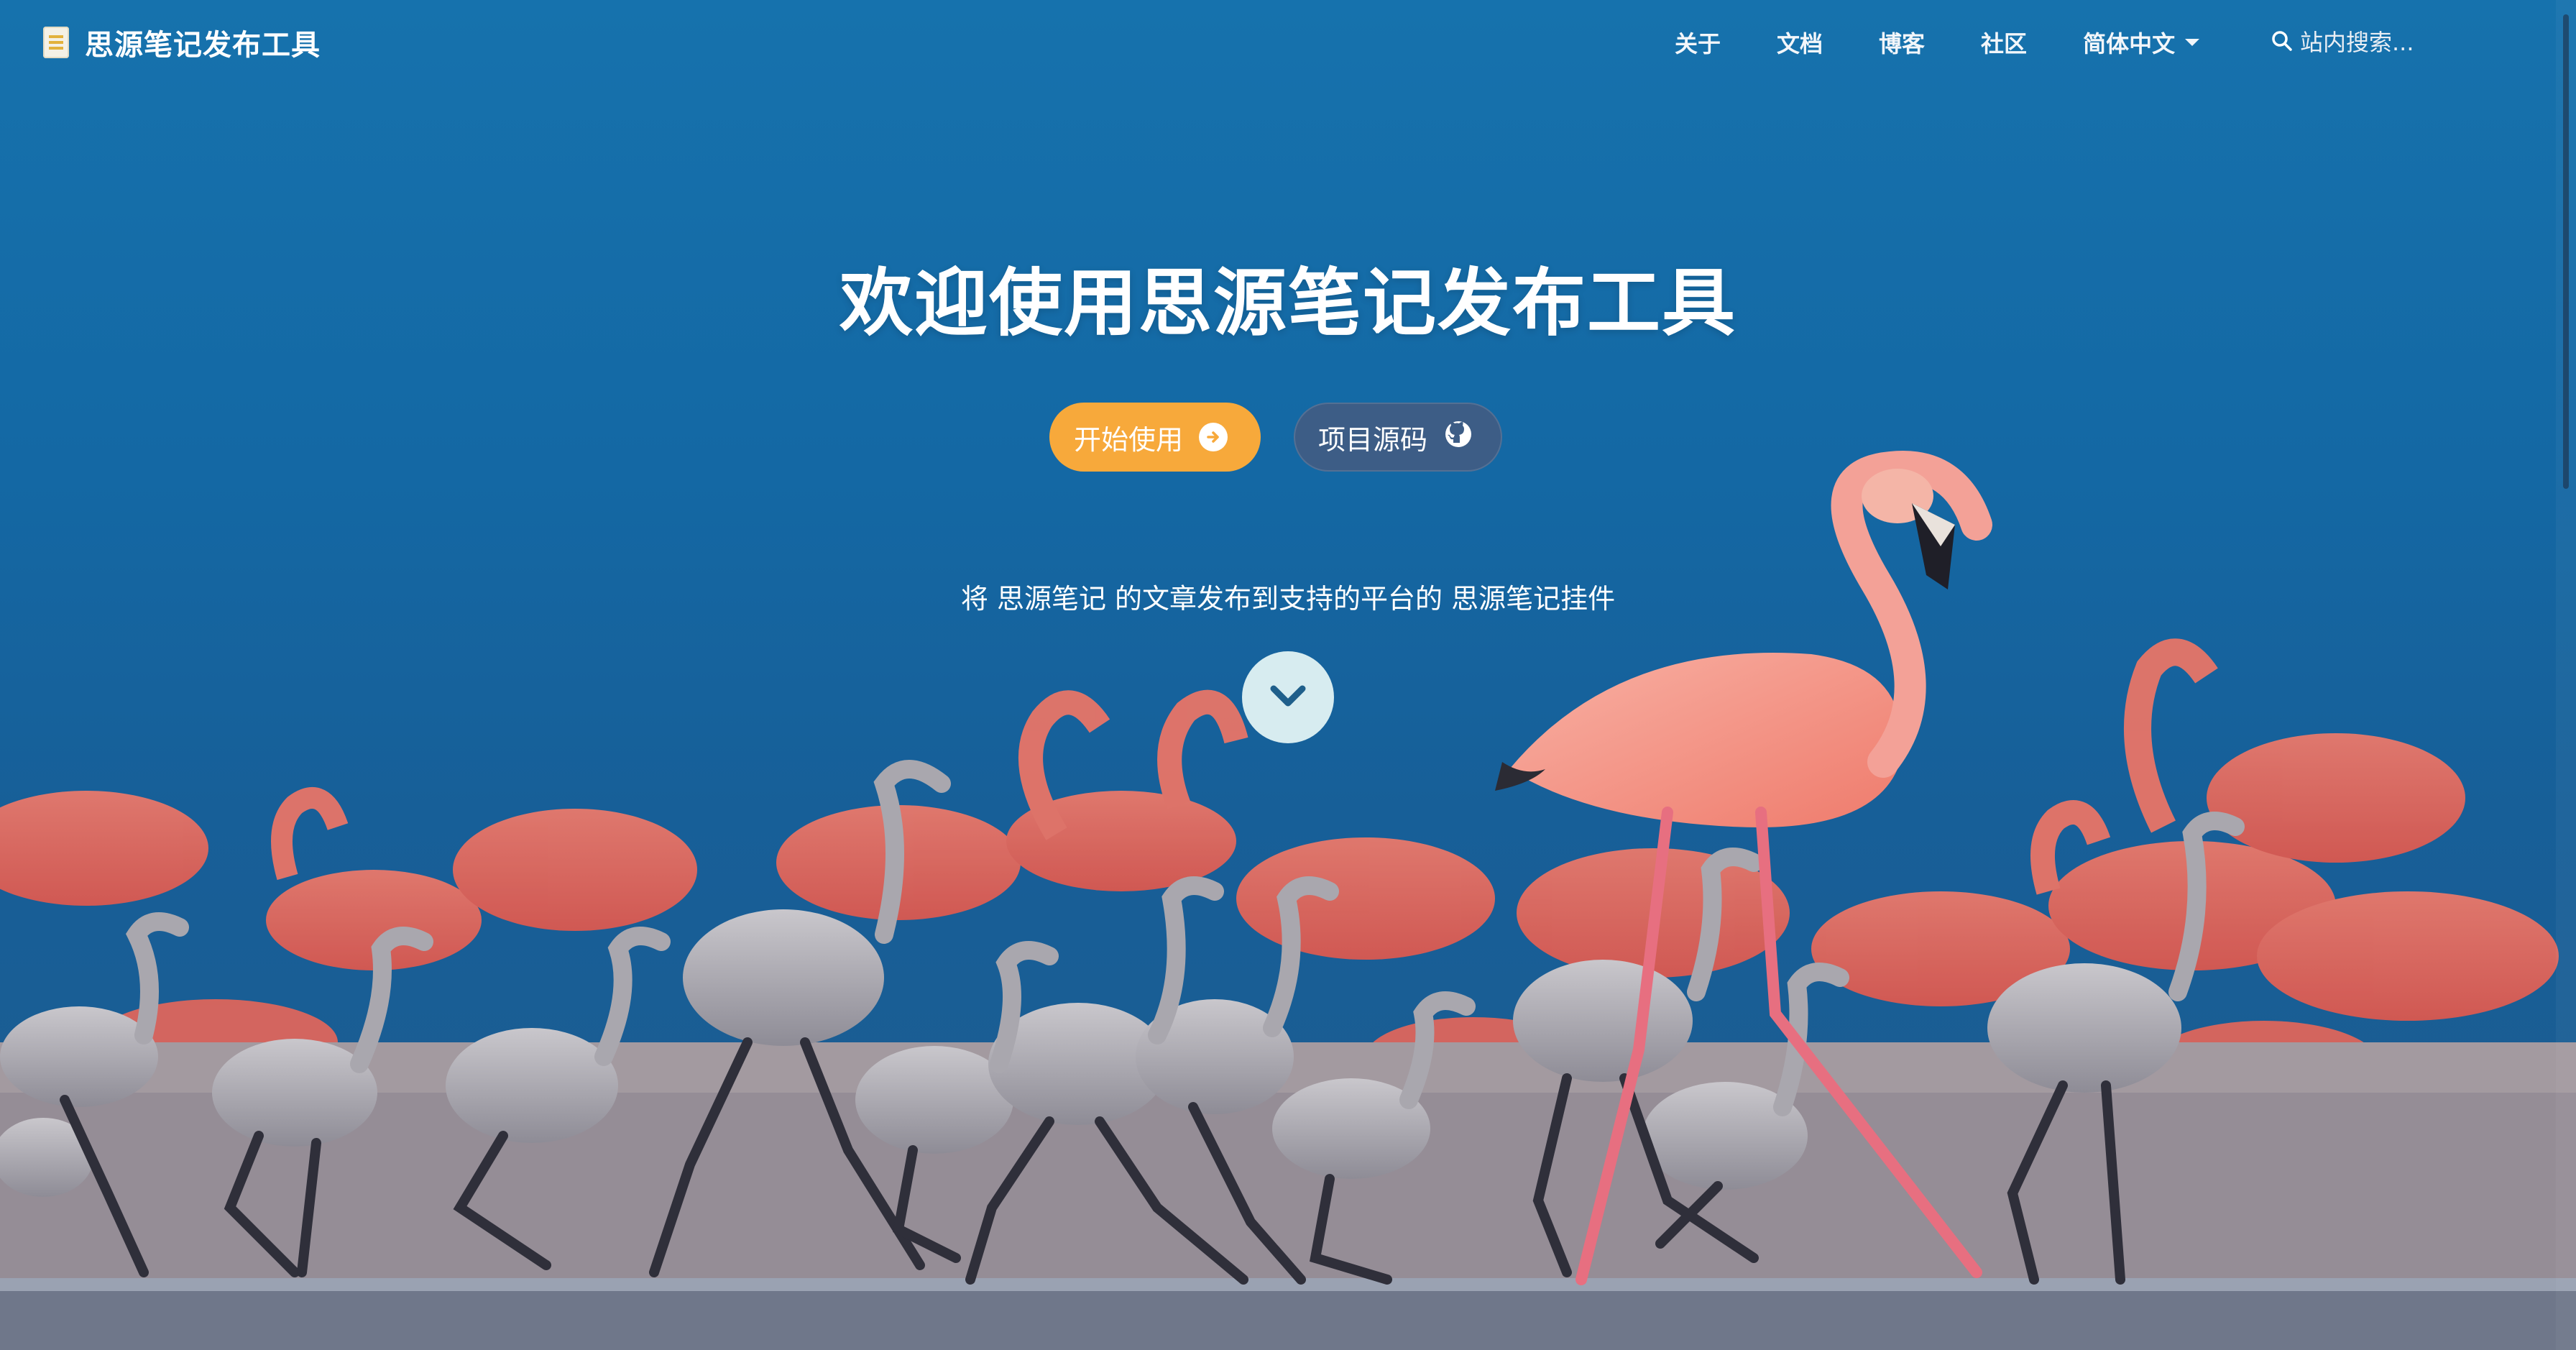 Image resolution: width=2576 pixels, height=1350 pixels. I want to click on caret-down-icon, so click(2192, 43).